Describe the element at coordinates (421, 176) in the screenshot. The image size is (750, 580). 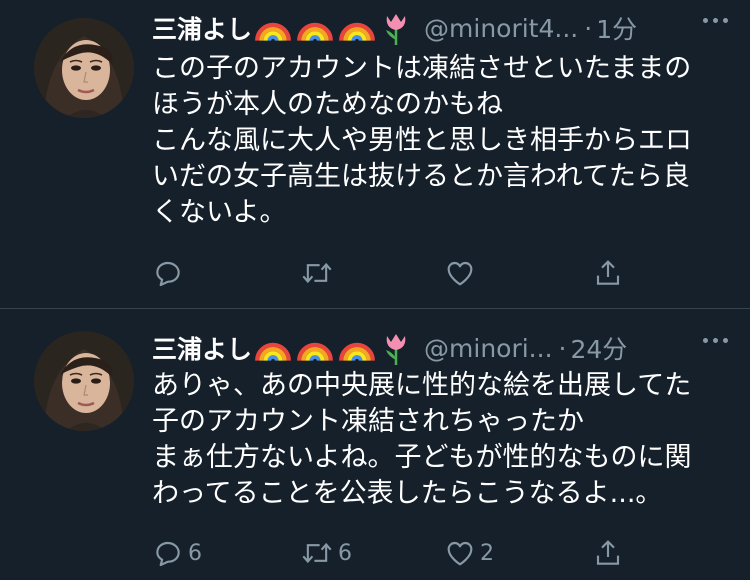
I see `tweet-text-line: いだの女子高生は抜けるとか言われてたら良` at that location.